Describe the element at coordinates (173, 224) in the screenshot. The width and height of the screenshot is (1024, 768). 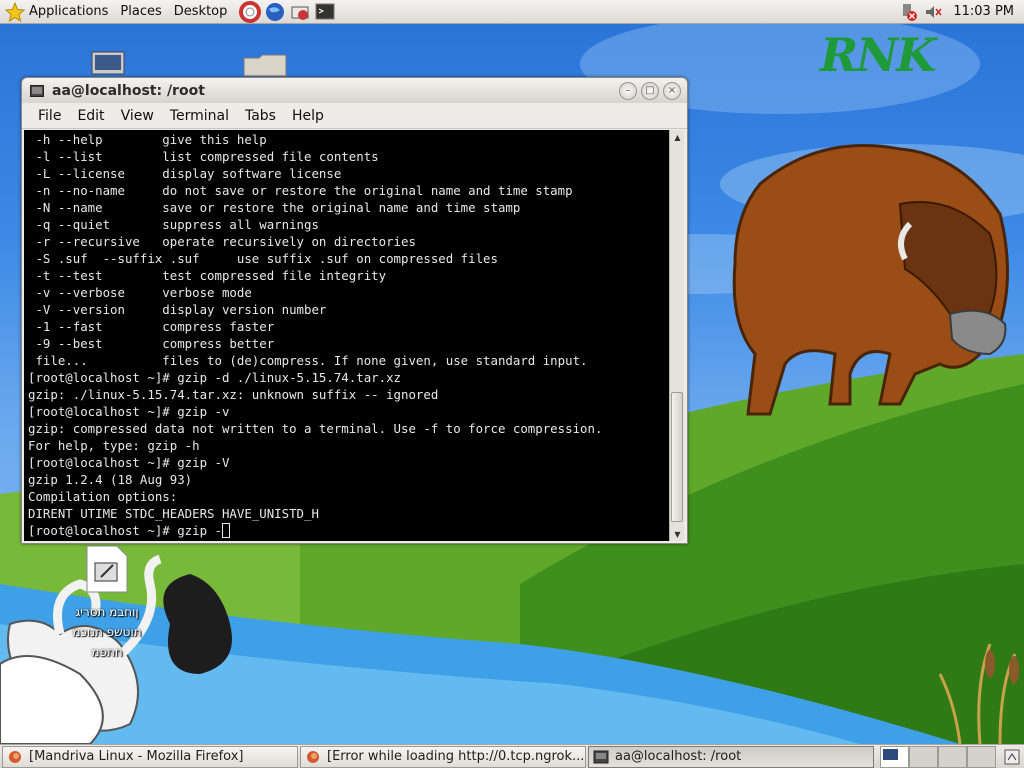
I see `terminal-line: -q --quiet suppress all warnings` at that location.